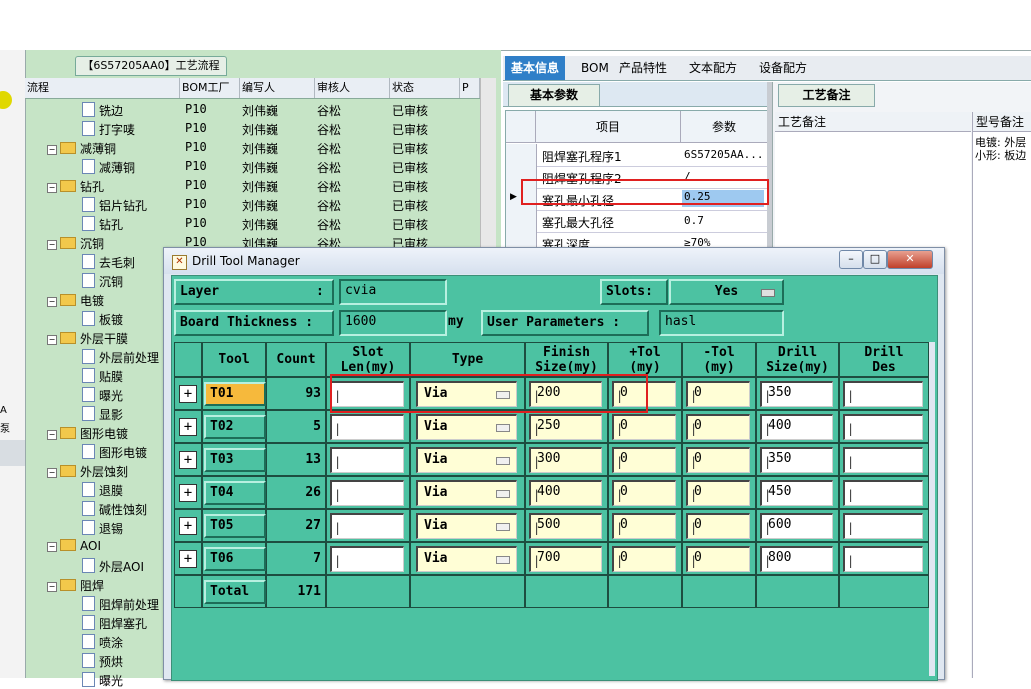  Describe the element at coordinates (260, 109) in the screenshot. I see `tree-row: 铣边 P10 刘伟巍 谷松 已审核` at that location.